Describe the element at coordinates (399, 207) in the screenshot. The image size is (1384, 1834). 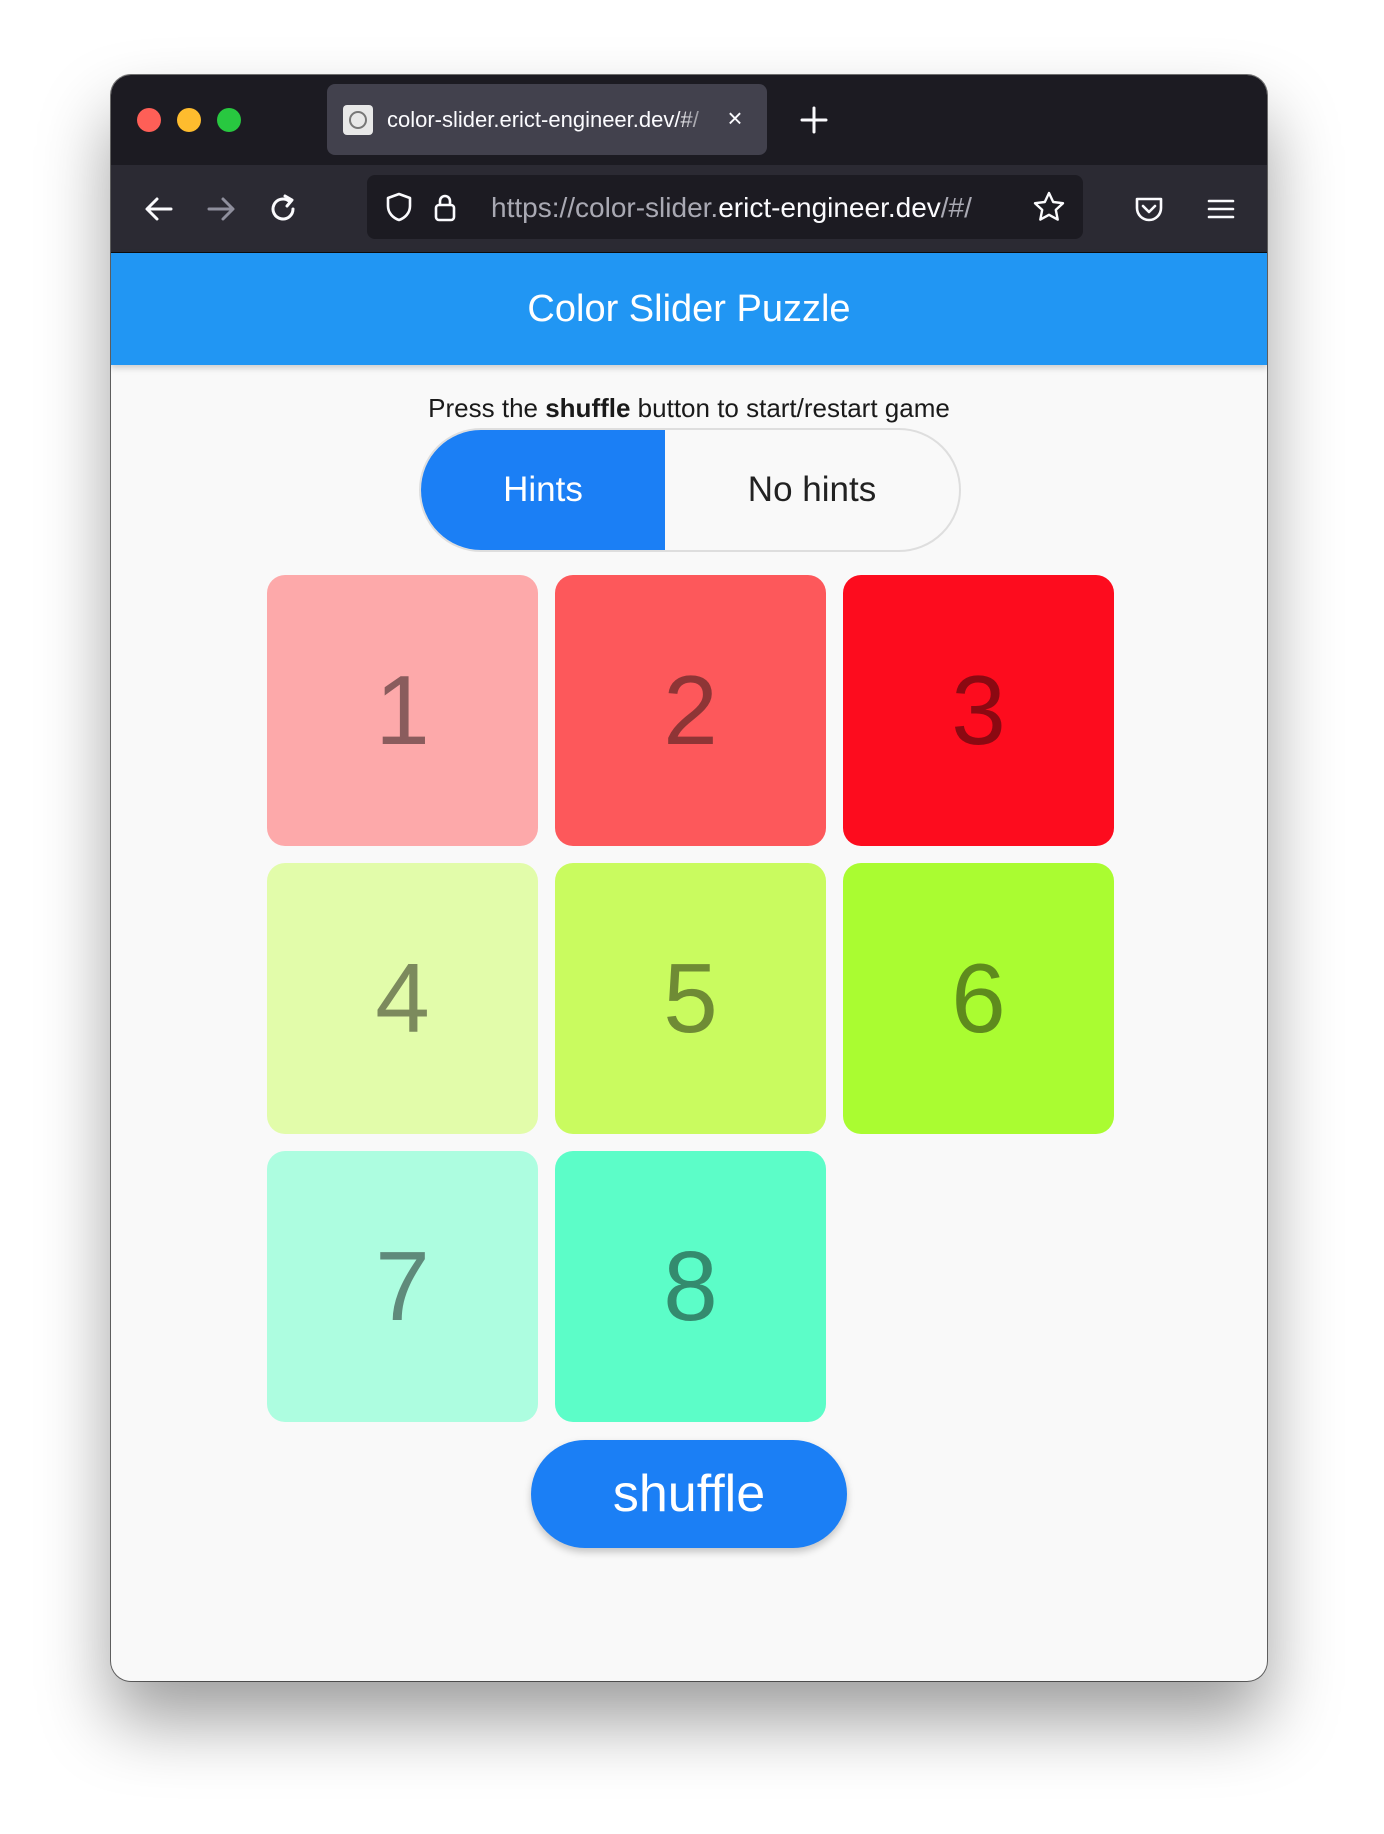
I see `shield-icon` at that location.